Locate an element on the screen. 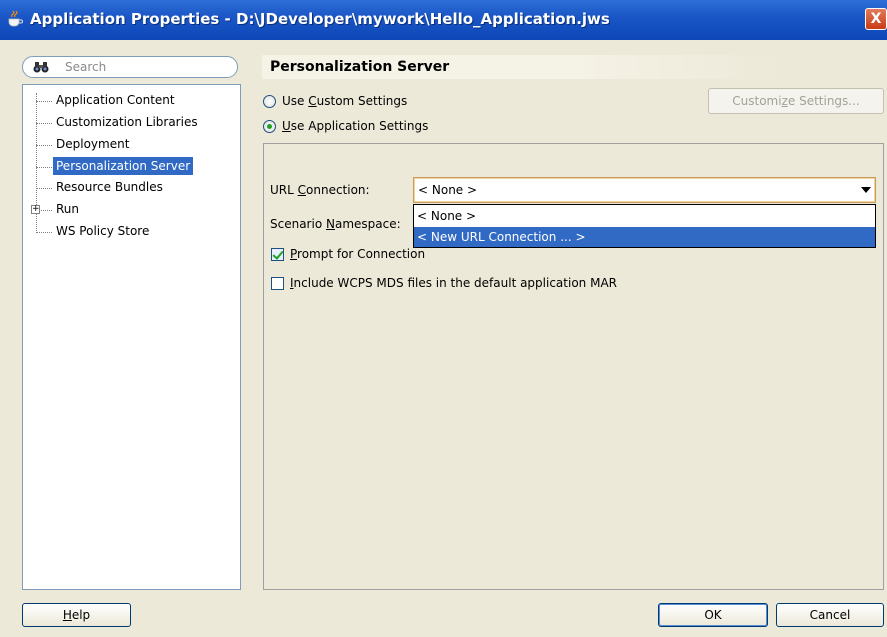  page-title: Personalization Server is located at coordinates (360, 67).